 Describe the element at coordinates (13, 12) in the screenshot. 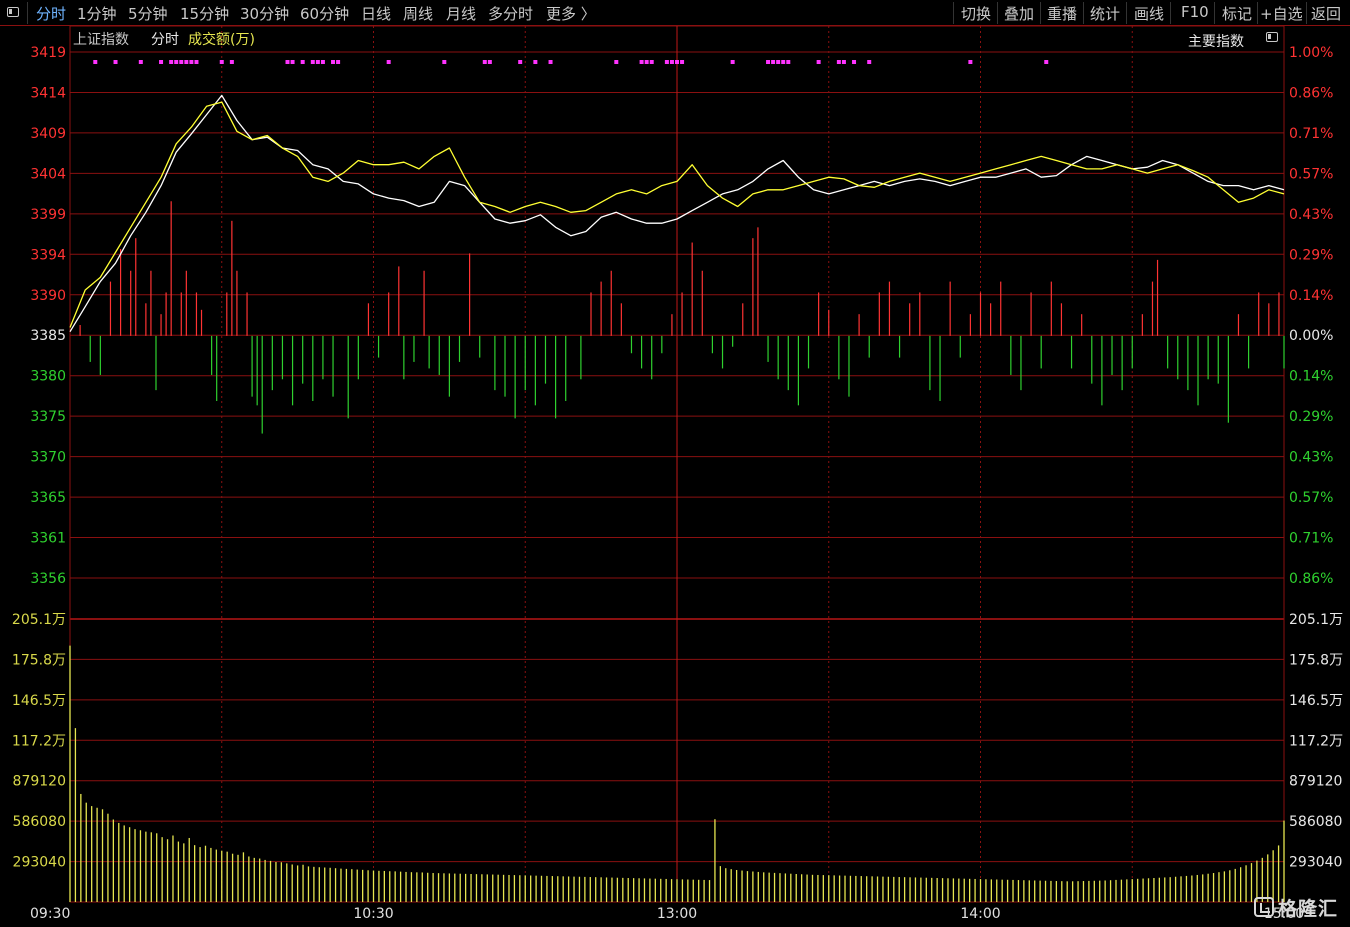

I see `menu-icon` at that location.